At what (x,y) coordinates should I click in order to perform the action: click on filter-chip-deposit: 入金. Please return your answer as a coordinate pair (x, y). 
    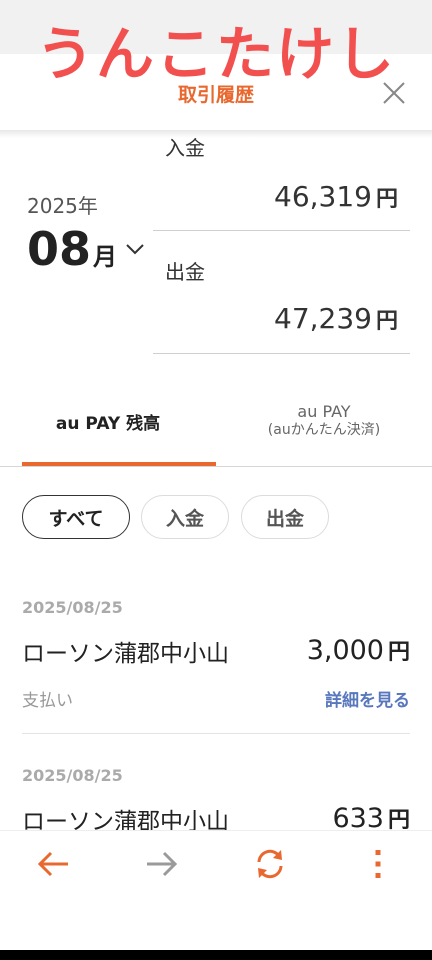
    Looking at the image, I should click on (185, 517).